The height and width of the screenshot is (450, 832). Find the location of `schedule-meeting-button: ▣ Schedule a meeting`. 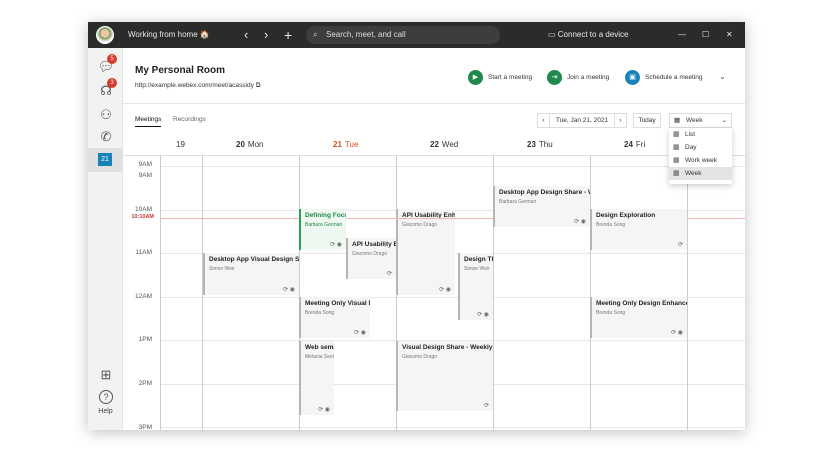

schedule-meeting-button: ▣ Schedule a meeting is located at coordinates (663, 77).